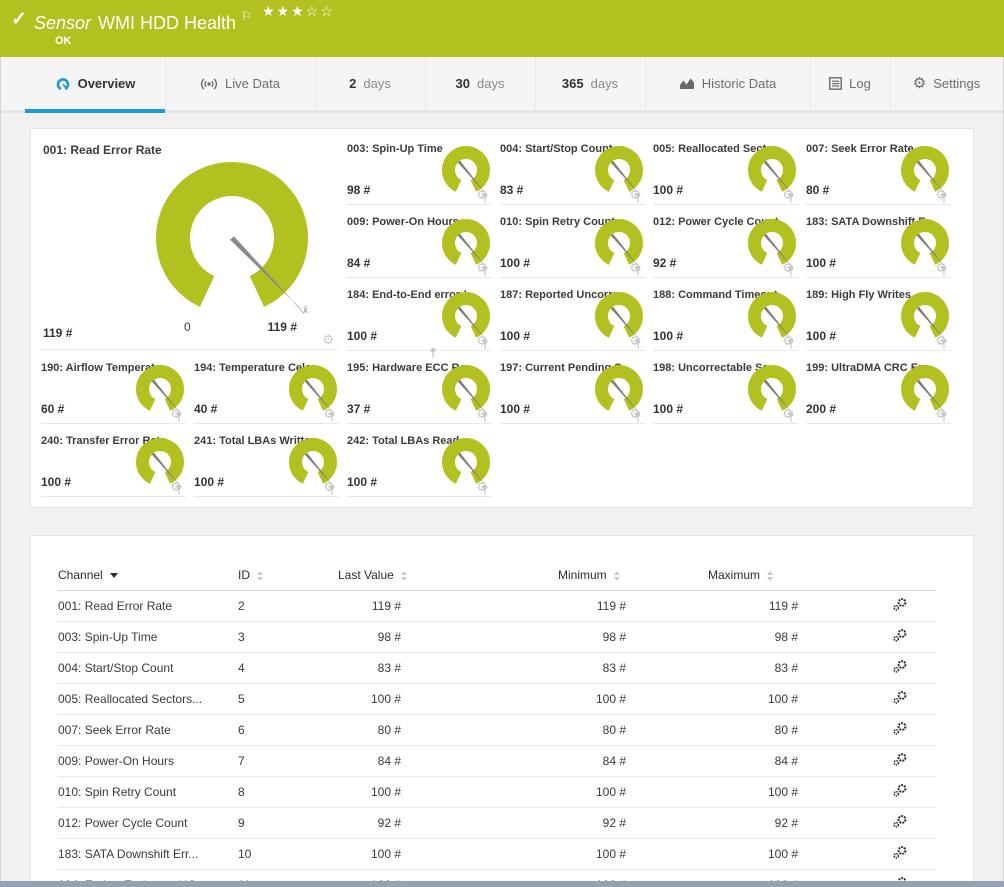  I want to click on small-gauge-cell: 240: Transfer Error Rate 100 # ⚙, so click(113, 465).